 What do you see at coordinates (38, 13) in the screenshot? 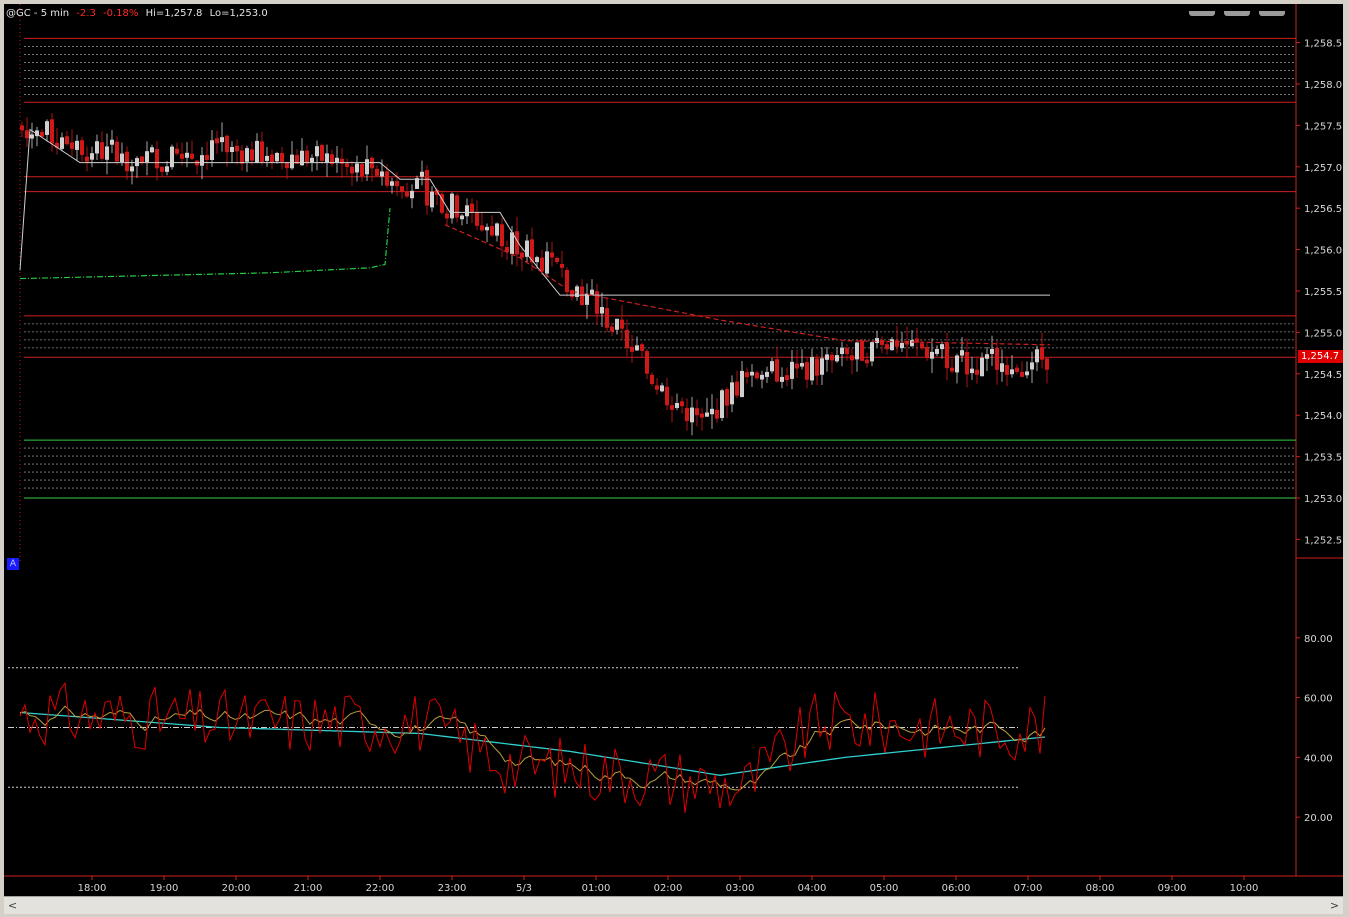
I see `symbol-label: @GC - 5 min` at bounding box center [38, 13].